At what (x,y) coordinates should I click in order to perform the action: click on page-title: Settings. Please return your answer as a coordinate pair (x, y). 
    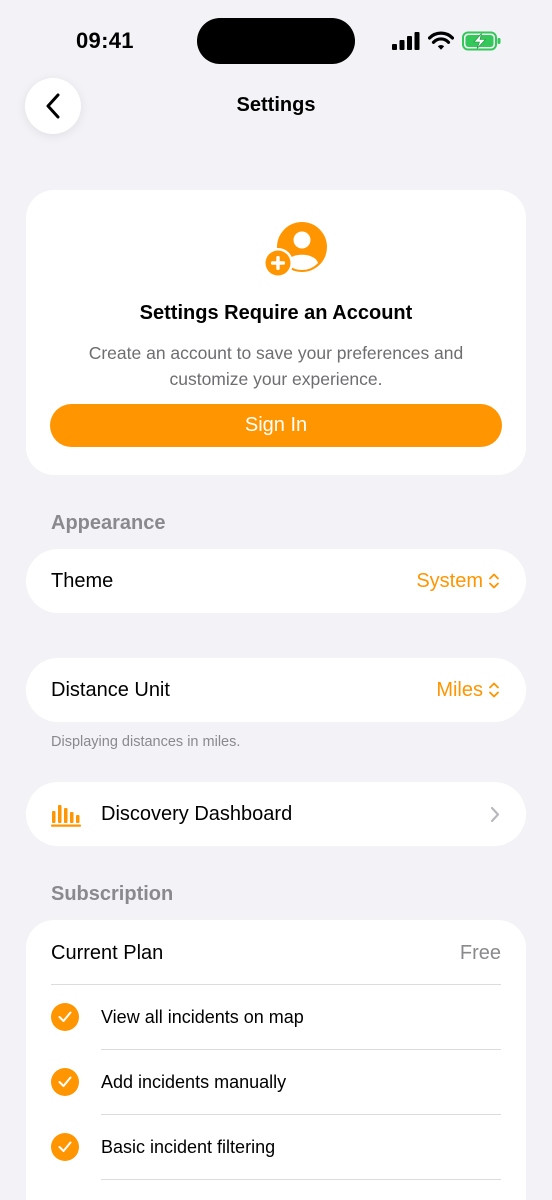
    Looking at the image, I should click on (276, 105).